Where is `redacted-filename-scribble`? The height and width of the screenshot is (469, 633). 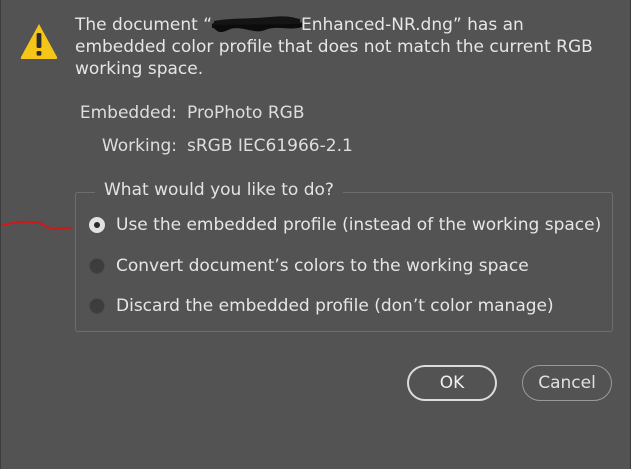
redacted-filename-scribble is located at coordinates (257, 24).